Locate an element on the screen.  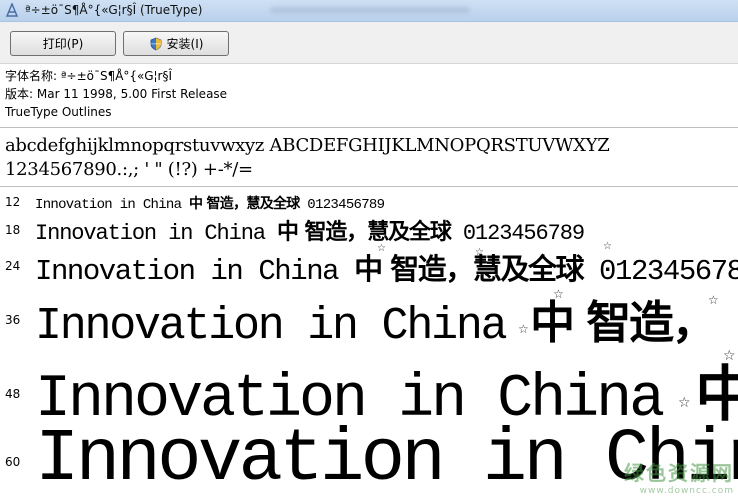
print-button-label: 打印(P) is located at coordinates (63, 44).